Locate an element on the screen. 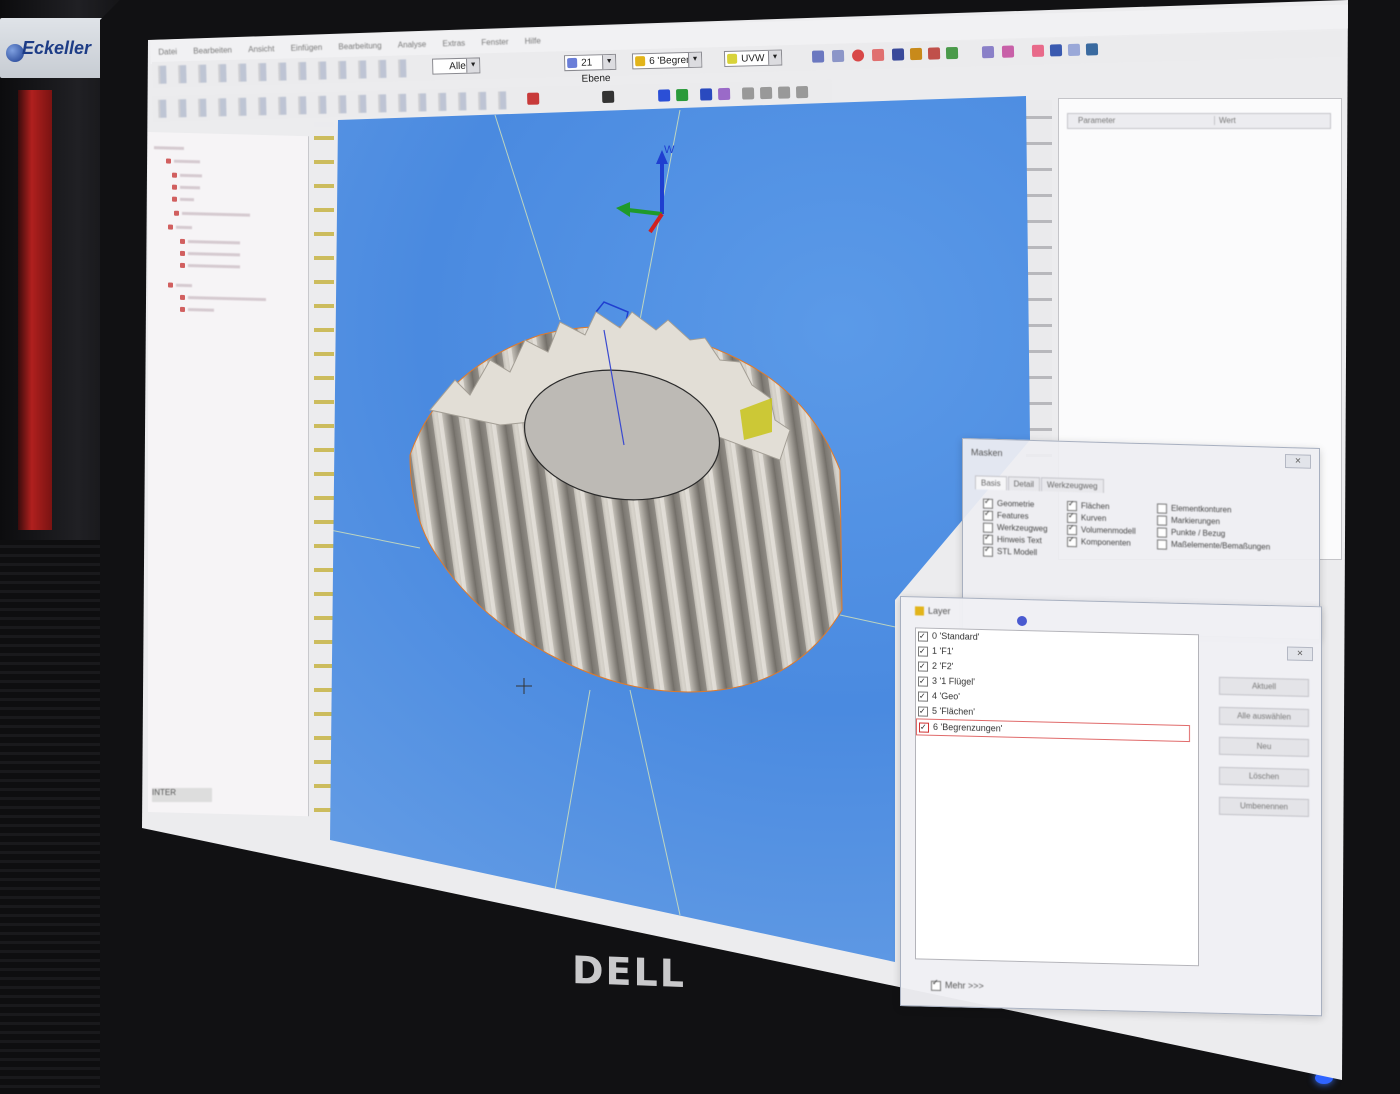  mask-checkbox-row: Maßelemente/Bemaßungen is located at coordinates (1213, 545).